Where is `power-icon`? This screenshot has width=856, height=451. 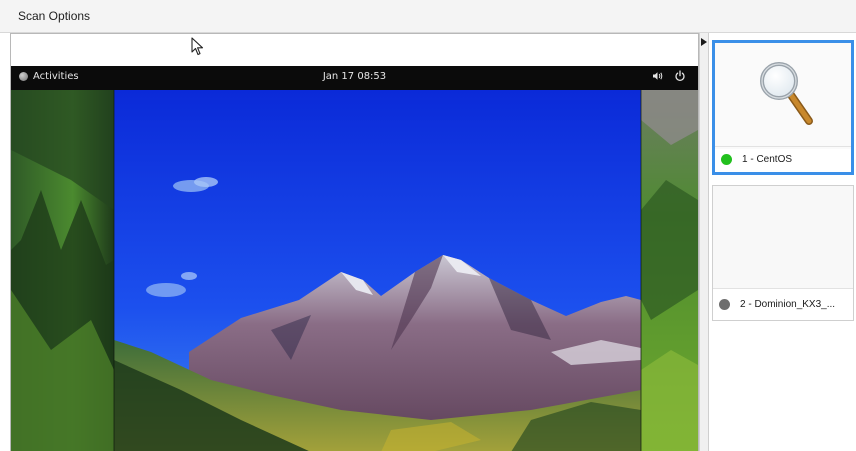 power-icon is located at coordinates (680, 76).